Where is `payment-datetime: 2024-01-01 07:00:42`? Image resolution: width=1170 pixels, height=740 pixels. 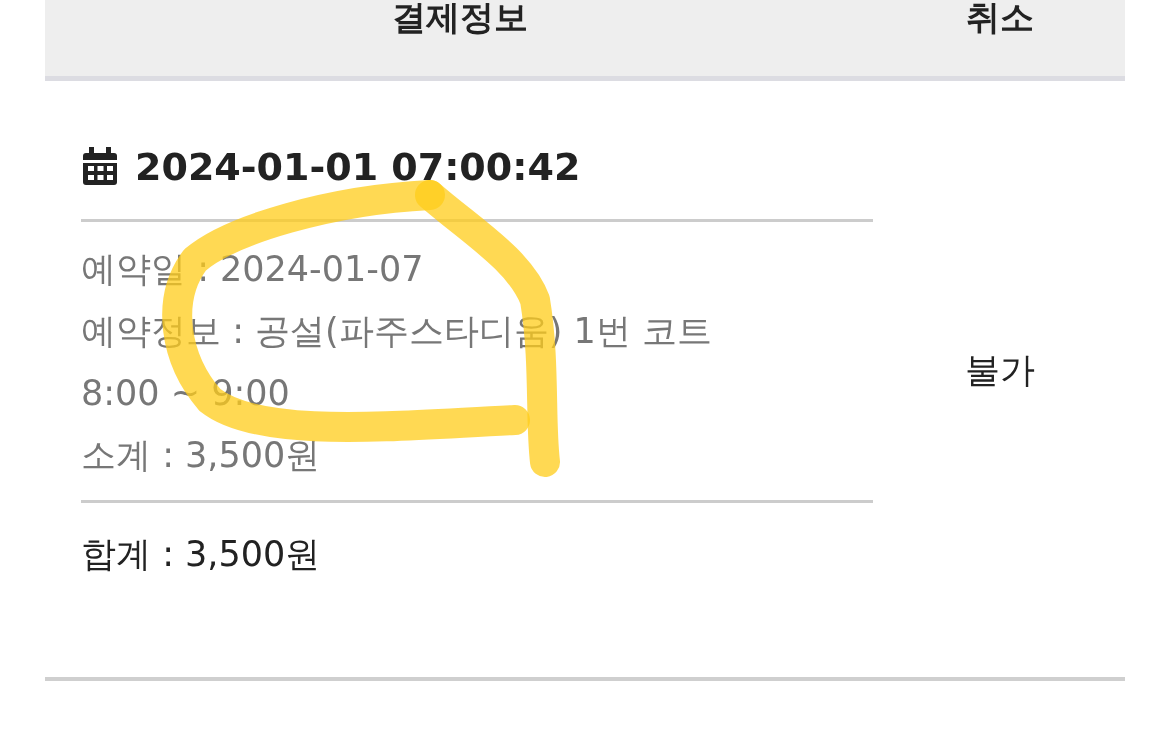 payment-datetime: 2024-01-01 07:00:42 is located at coordinates (358, 167).